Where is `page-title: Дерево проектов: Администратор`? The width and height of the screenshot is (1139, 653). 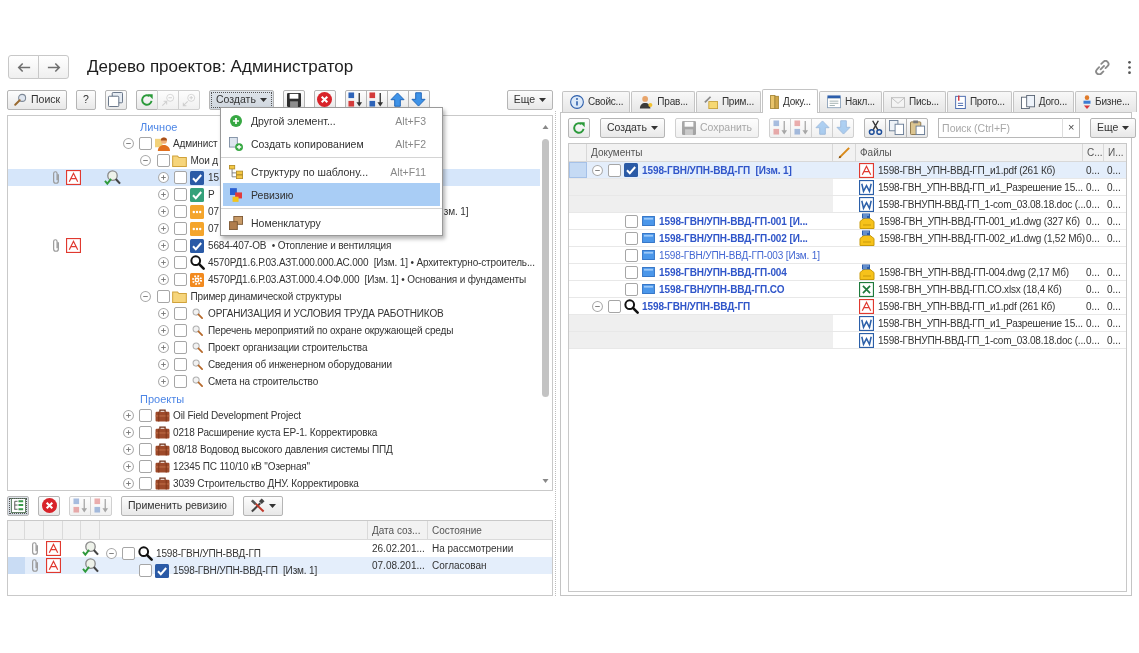
page-title: Дерево проектов: Администратор is located at coordinates (220, 67).